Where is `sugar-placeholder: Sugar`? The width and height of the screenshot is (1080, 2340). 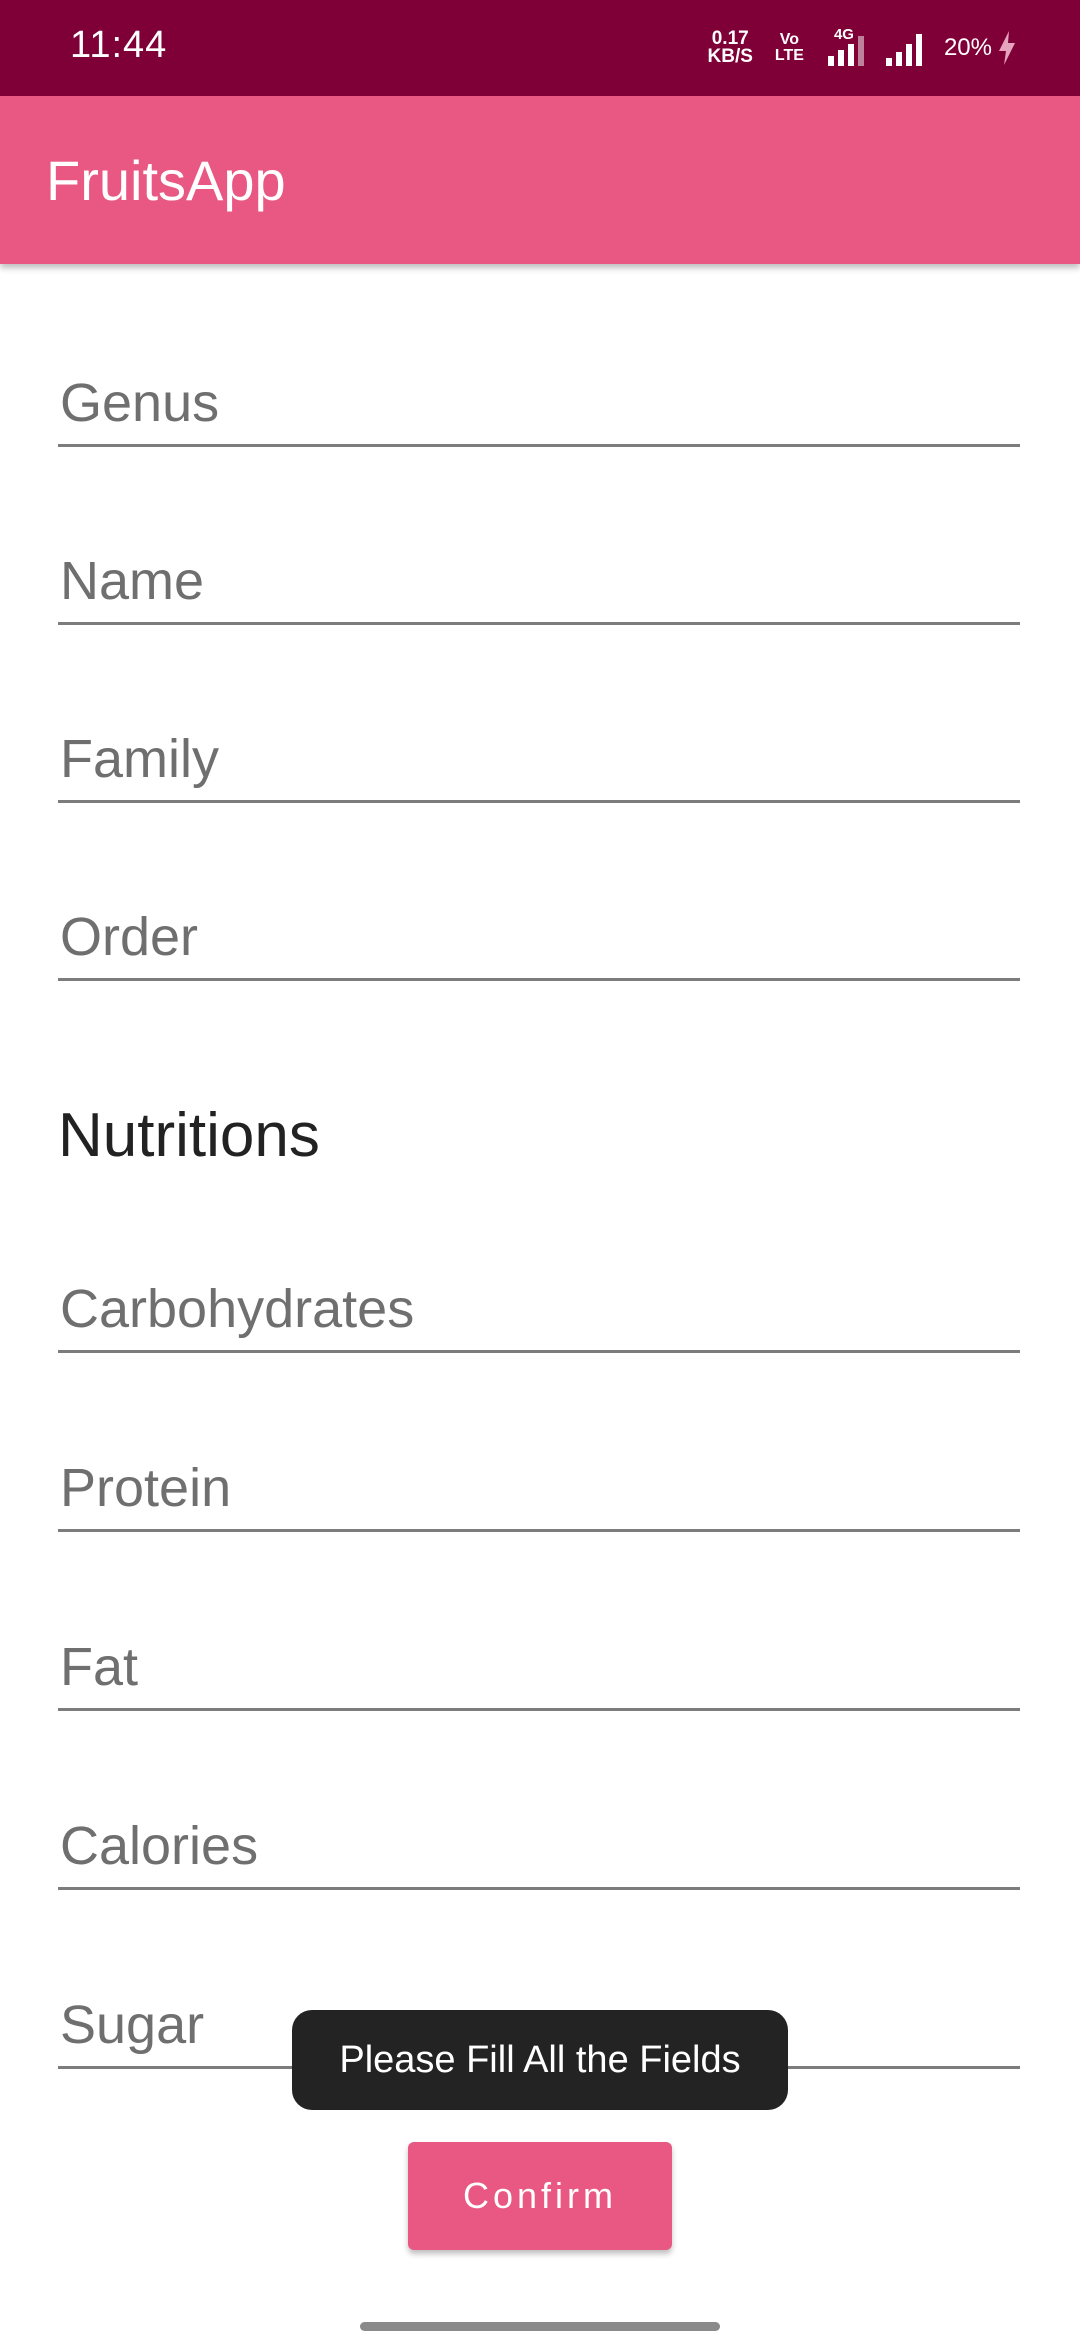 sugar-placeholder: Sugar is located at coordinates (132, 2025).